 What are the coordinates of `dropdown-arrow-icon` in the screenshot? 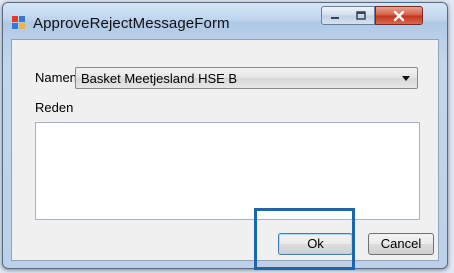 It's located at (406, 78).